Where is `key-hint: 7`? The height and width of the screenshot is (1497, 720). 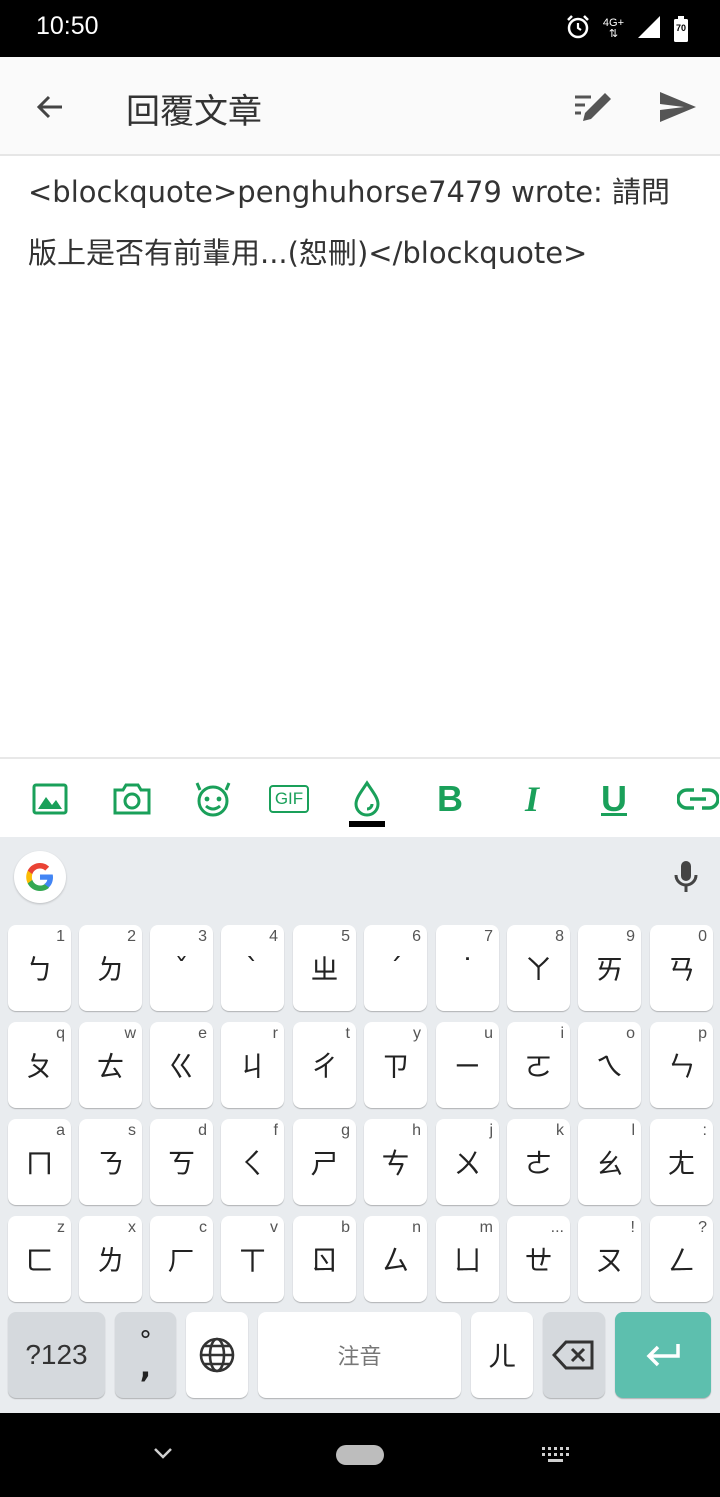 key-hint: 7 is located at coordinates (488, 936).